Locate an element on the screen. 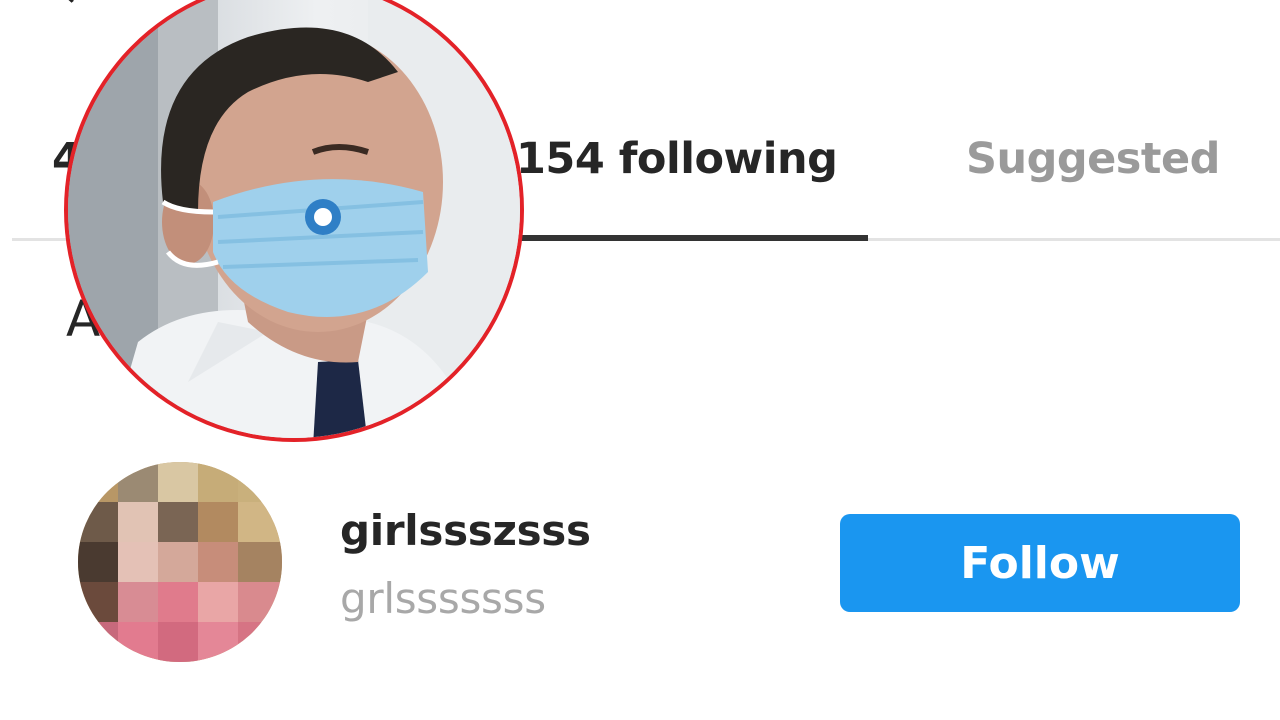 The height and width of the screenshot is (720, 1280). follow-button: Follow is located at coordinates (1040, 563).